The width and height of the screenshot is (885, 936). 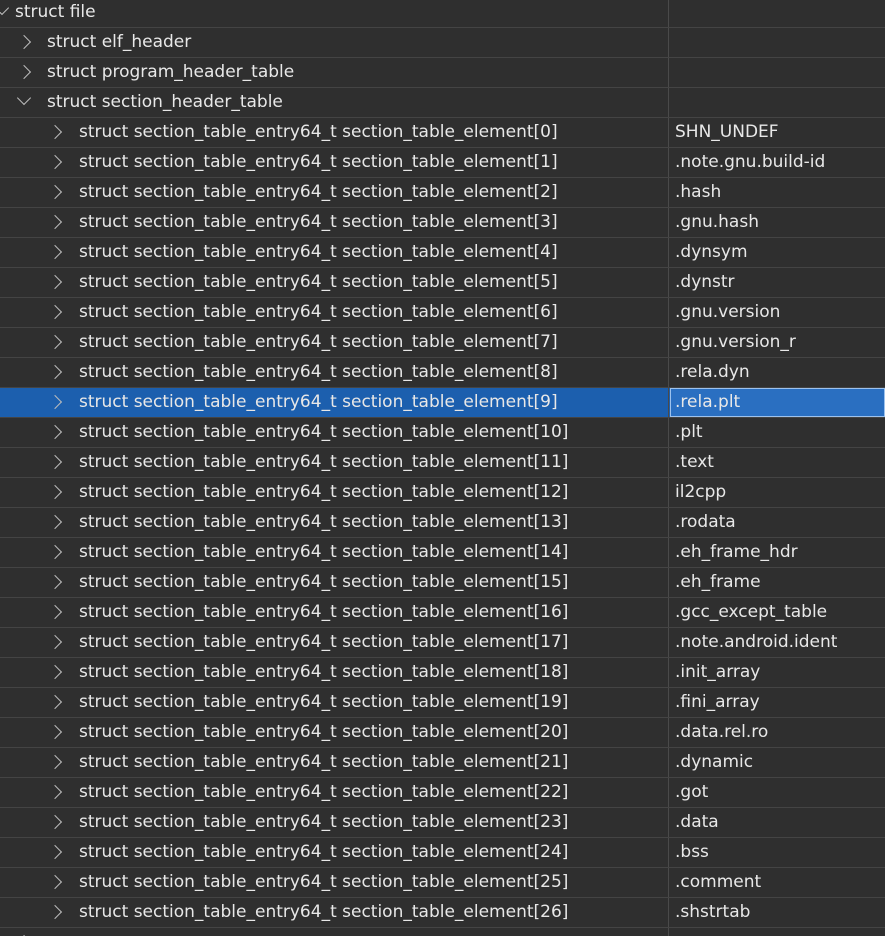 I want to click on value-cell: .got, so click(x=777, y=792).